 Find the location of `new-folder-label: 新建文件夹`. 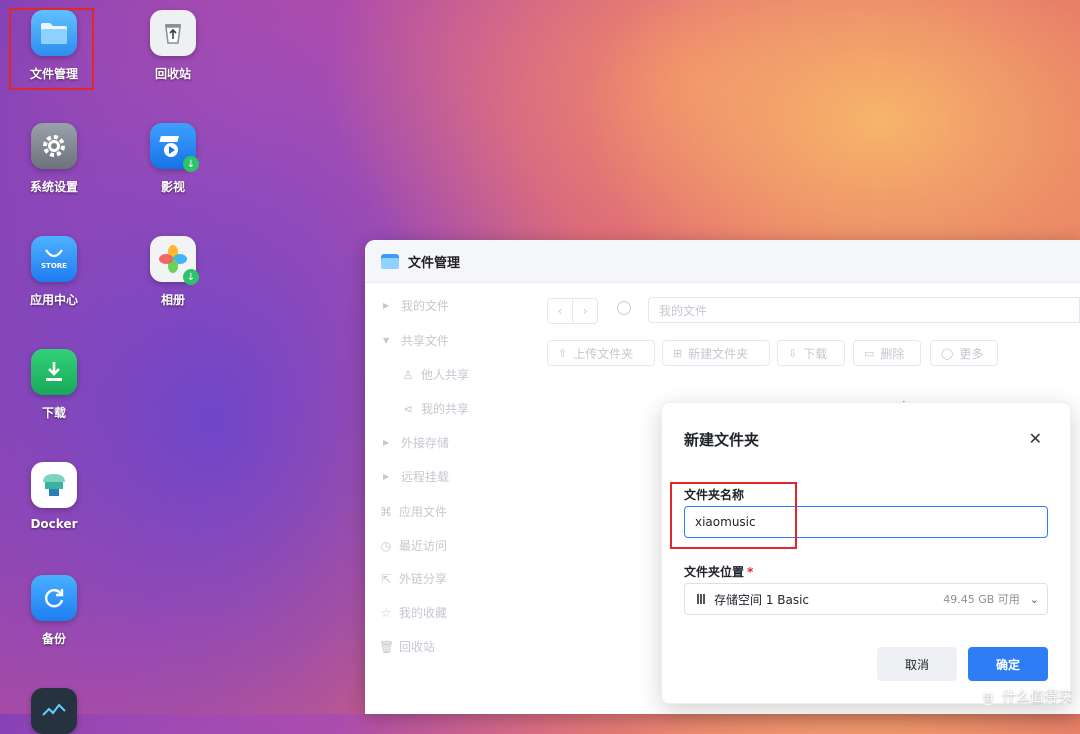

new-folder-label: 新建文件夹 is located at coordinates (718, 353).